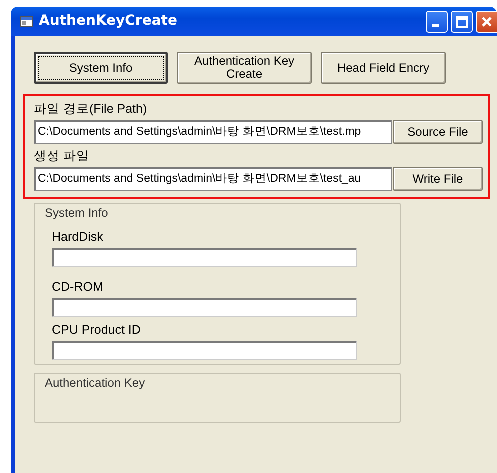 The height and width of the screenshot is (473, 497). What do you see at coordinates (383, 68) in the screenshot?
I see `toolbar-button: Head Field Encry` at bounding box center [383, 68].